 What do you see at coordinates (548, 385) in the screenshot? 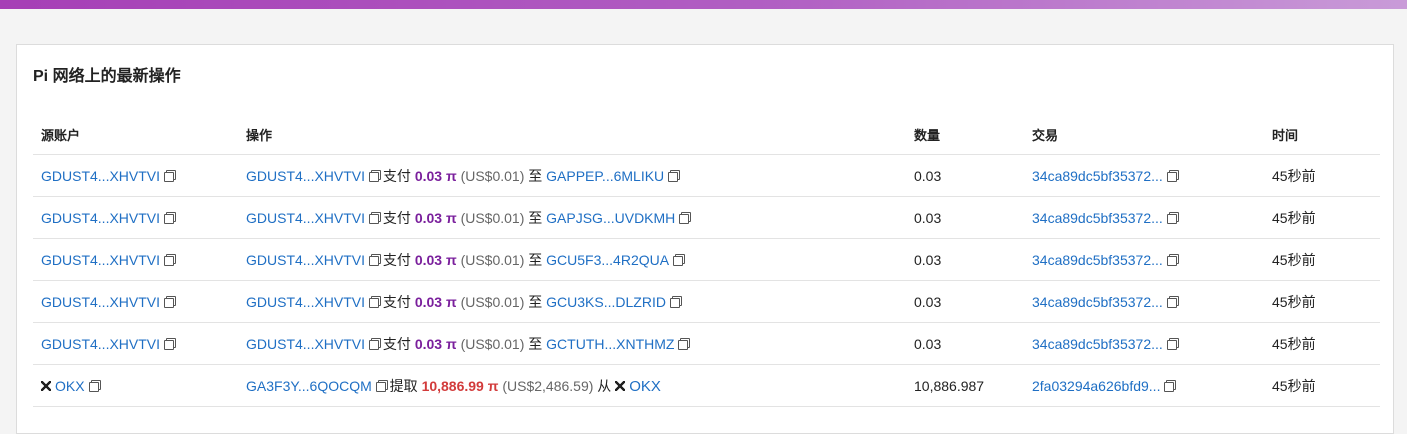
I see `usd-value: (US$2,486.59)` at bounding box center [548, 385].